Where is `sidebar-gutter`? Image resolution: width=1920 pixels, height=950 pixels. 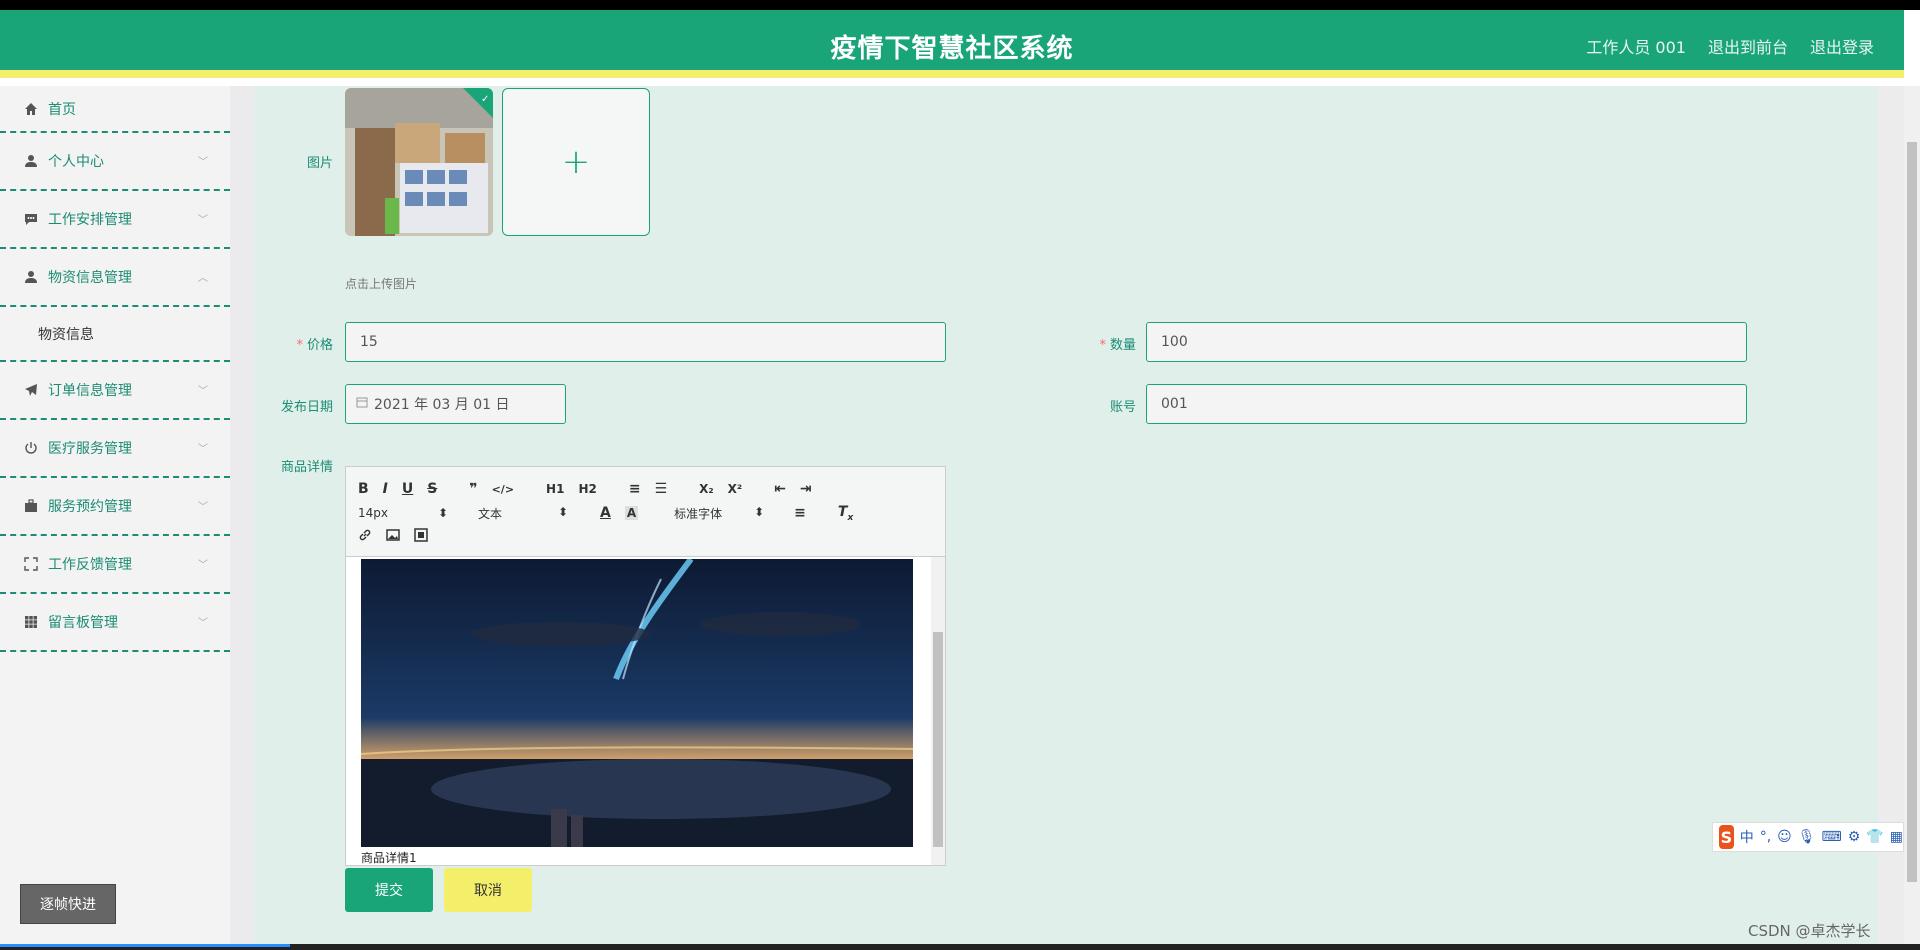 sidebar-gutter is located at coordinates (242, 518).